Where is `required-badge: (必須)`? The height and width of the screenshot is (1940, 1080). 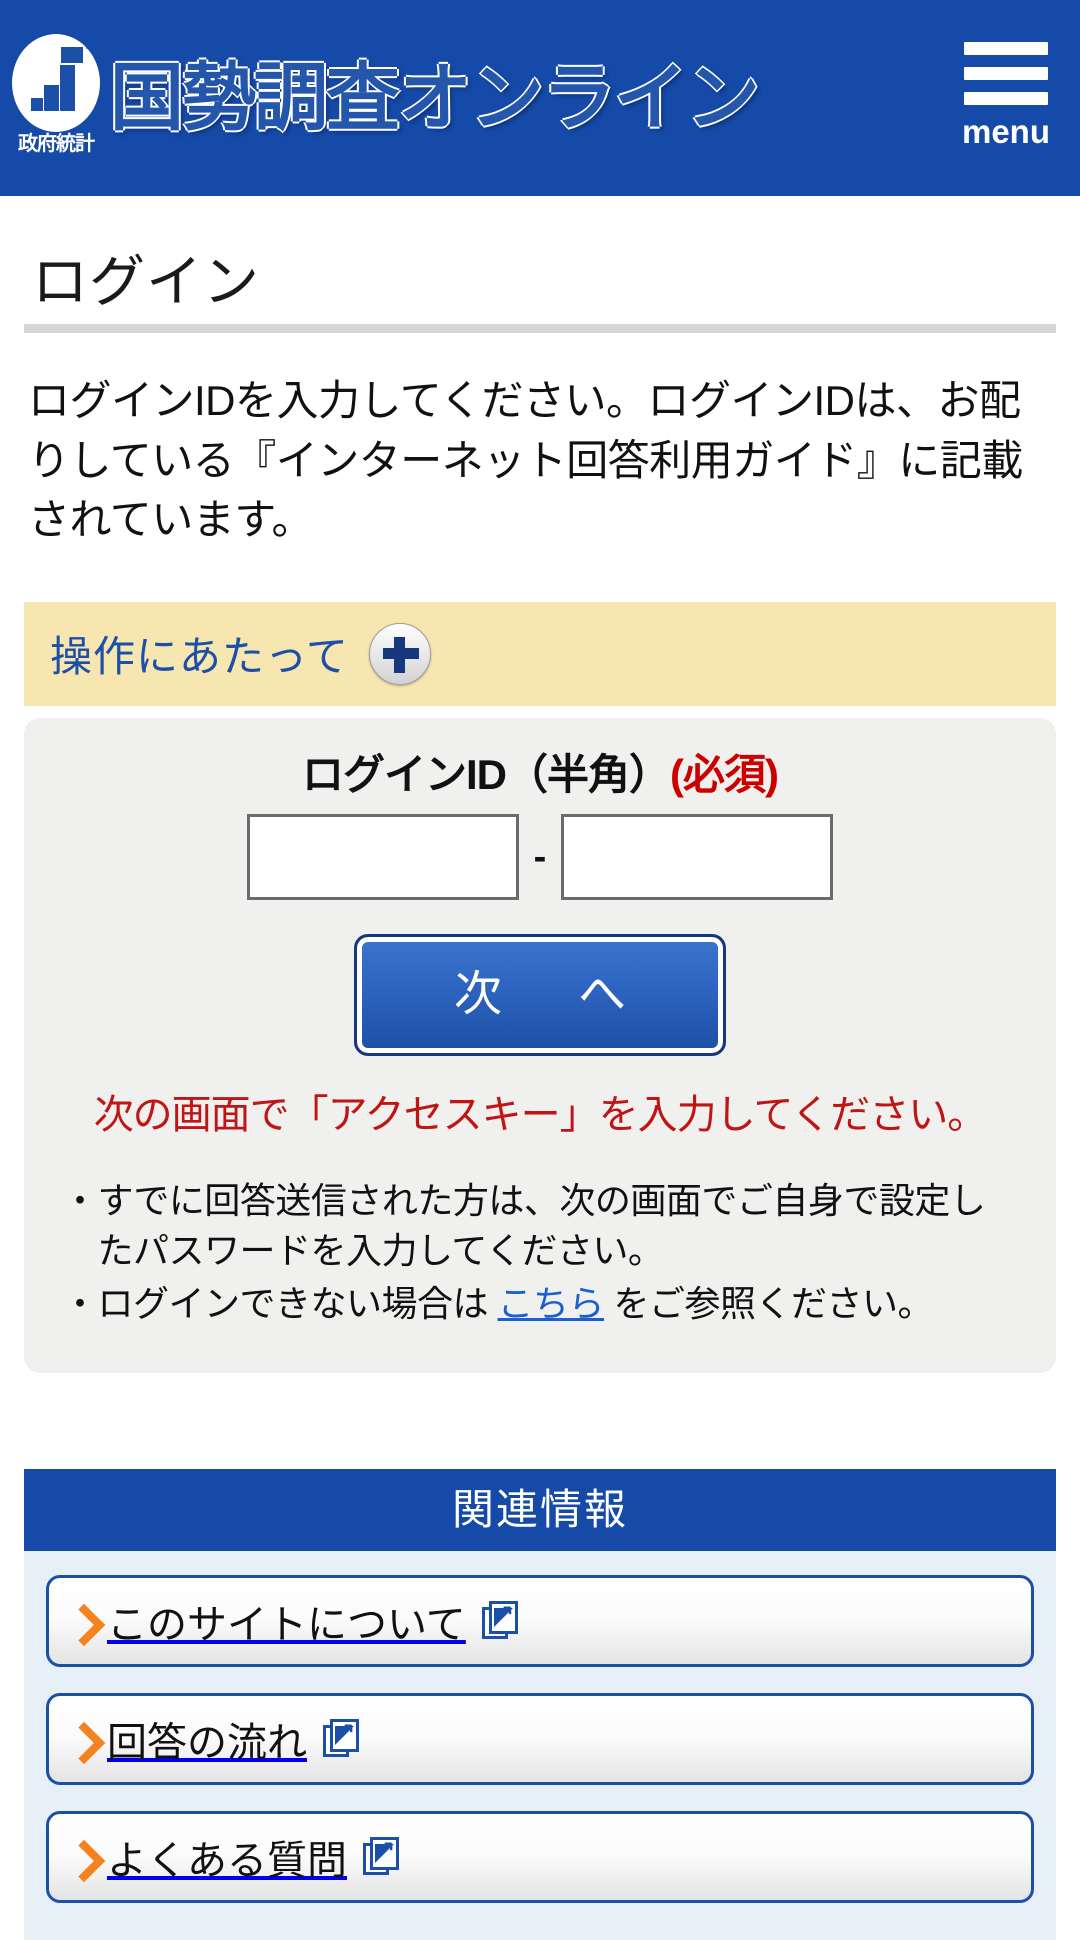
required-badge: (必須) is located at coordinates (724, 774).